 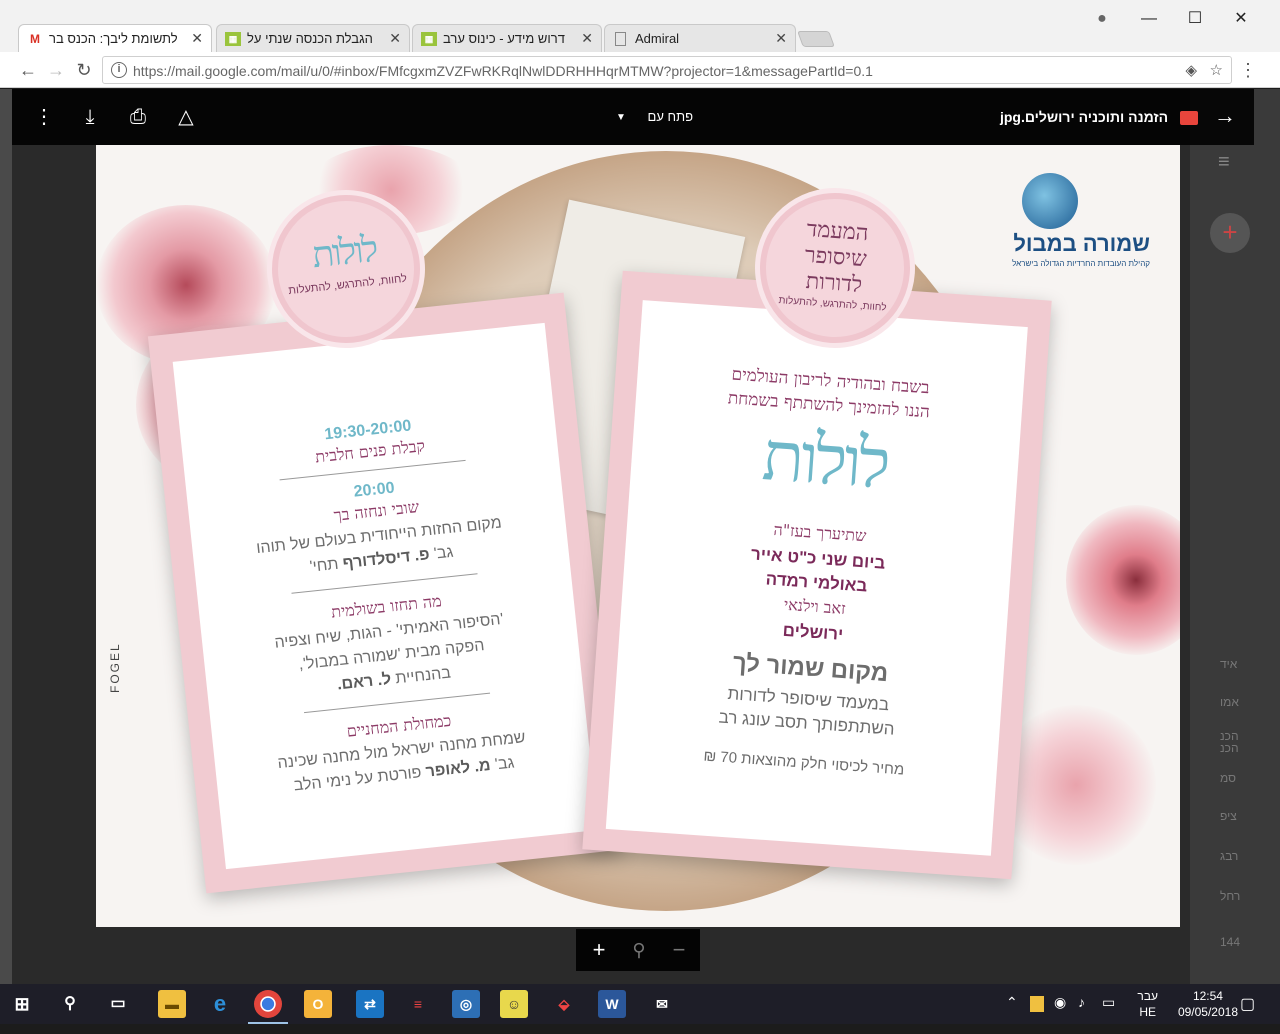 What do you see at coordinates (138, 117) in the screenshot?
I see `print-icon: ⎙` at bounding box center [138, 117].